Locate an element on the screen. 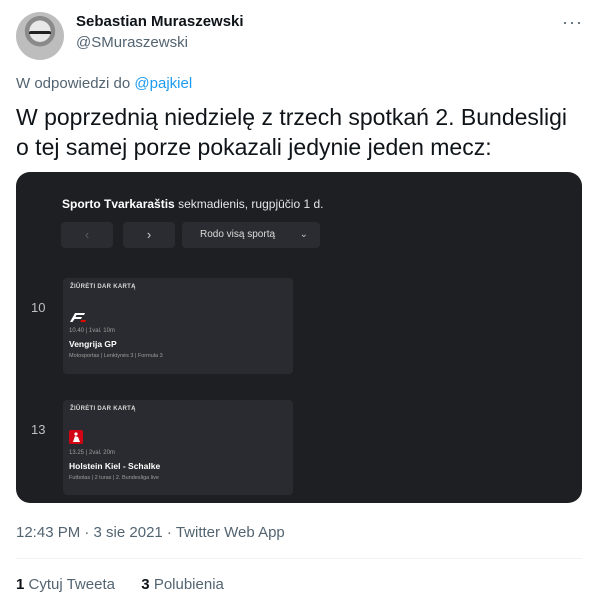 This screenshot has height=607, width=598. hour-label: 13 is located at coordinates (38, 429).